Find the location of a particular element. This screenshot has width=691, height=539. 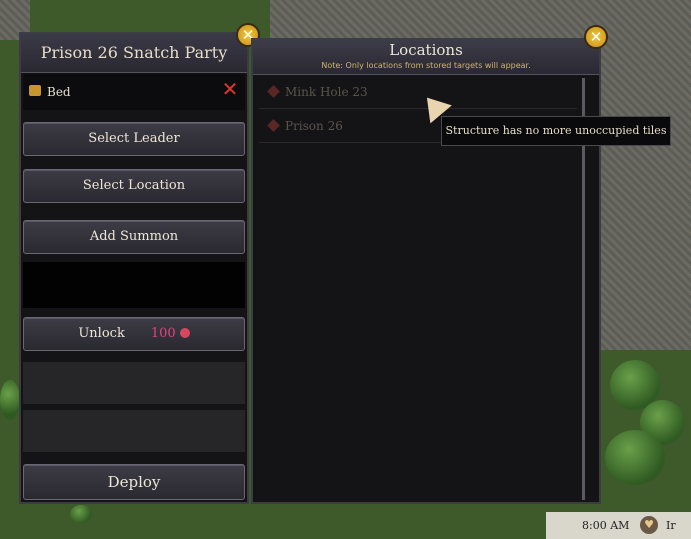

location-name: Prison 26 is located at coordinates (314, 126).